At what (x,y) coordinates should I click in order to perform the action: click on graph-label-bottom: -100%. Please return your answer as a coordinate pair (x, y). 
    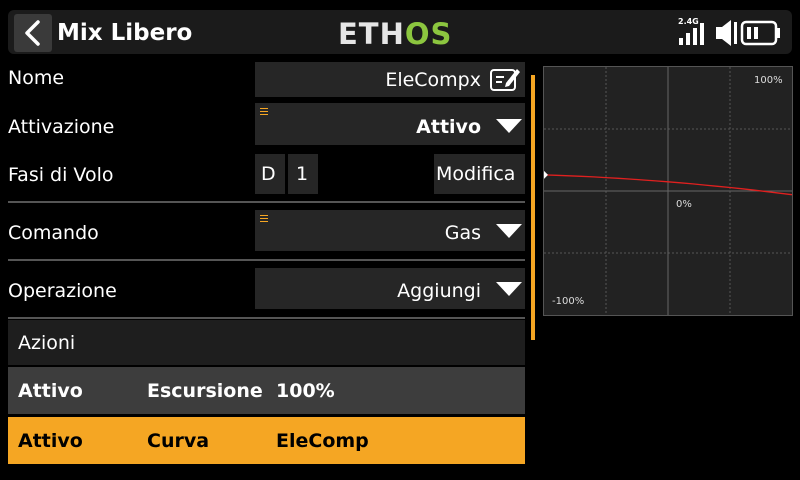
    Looking at the image, I should click on (568, 301).